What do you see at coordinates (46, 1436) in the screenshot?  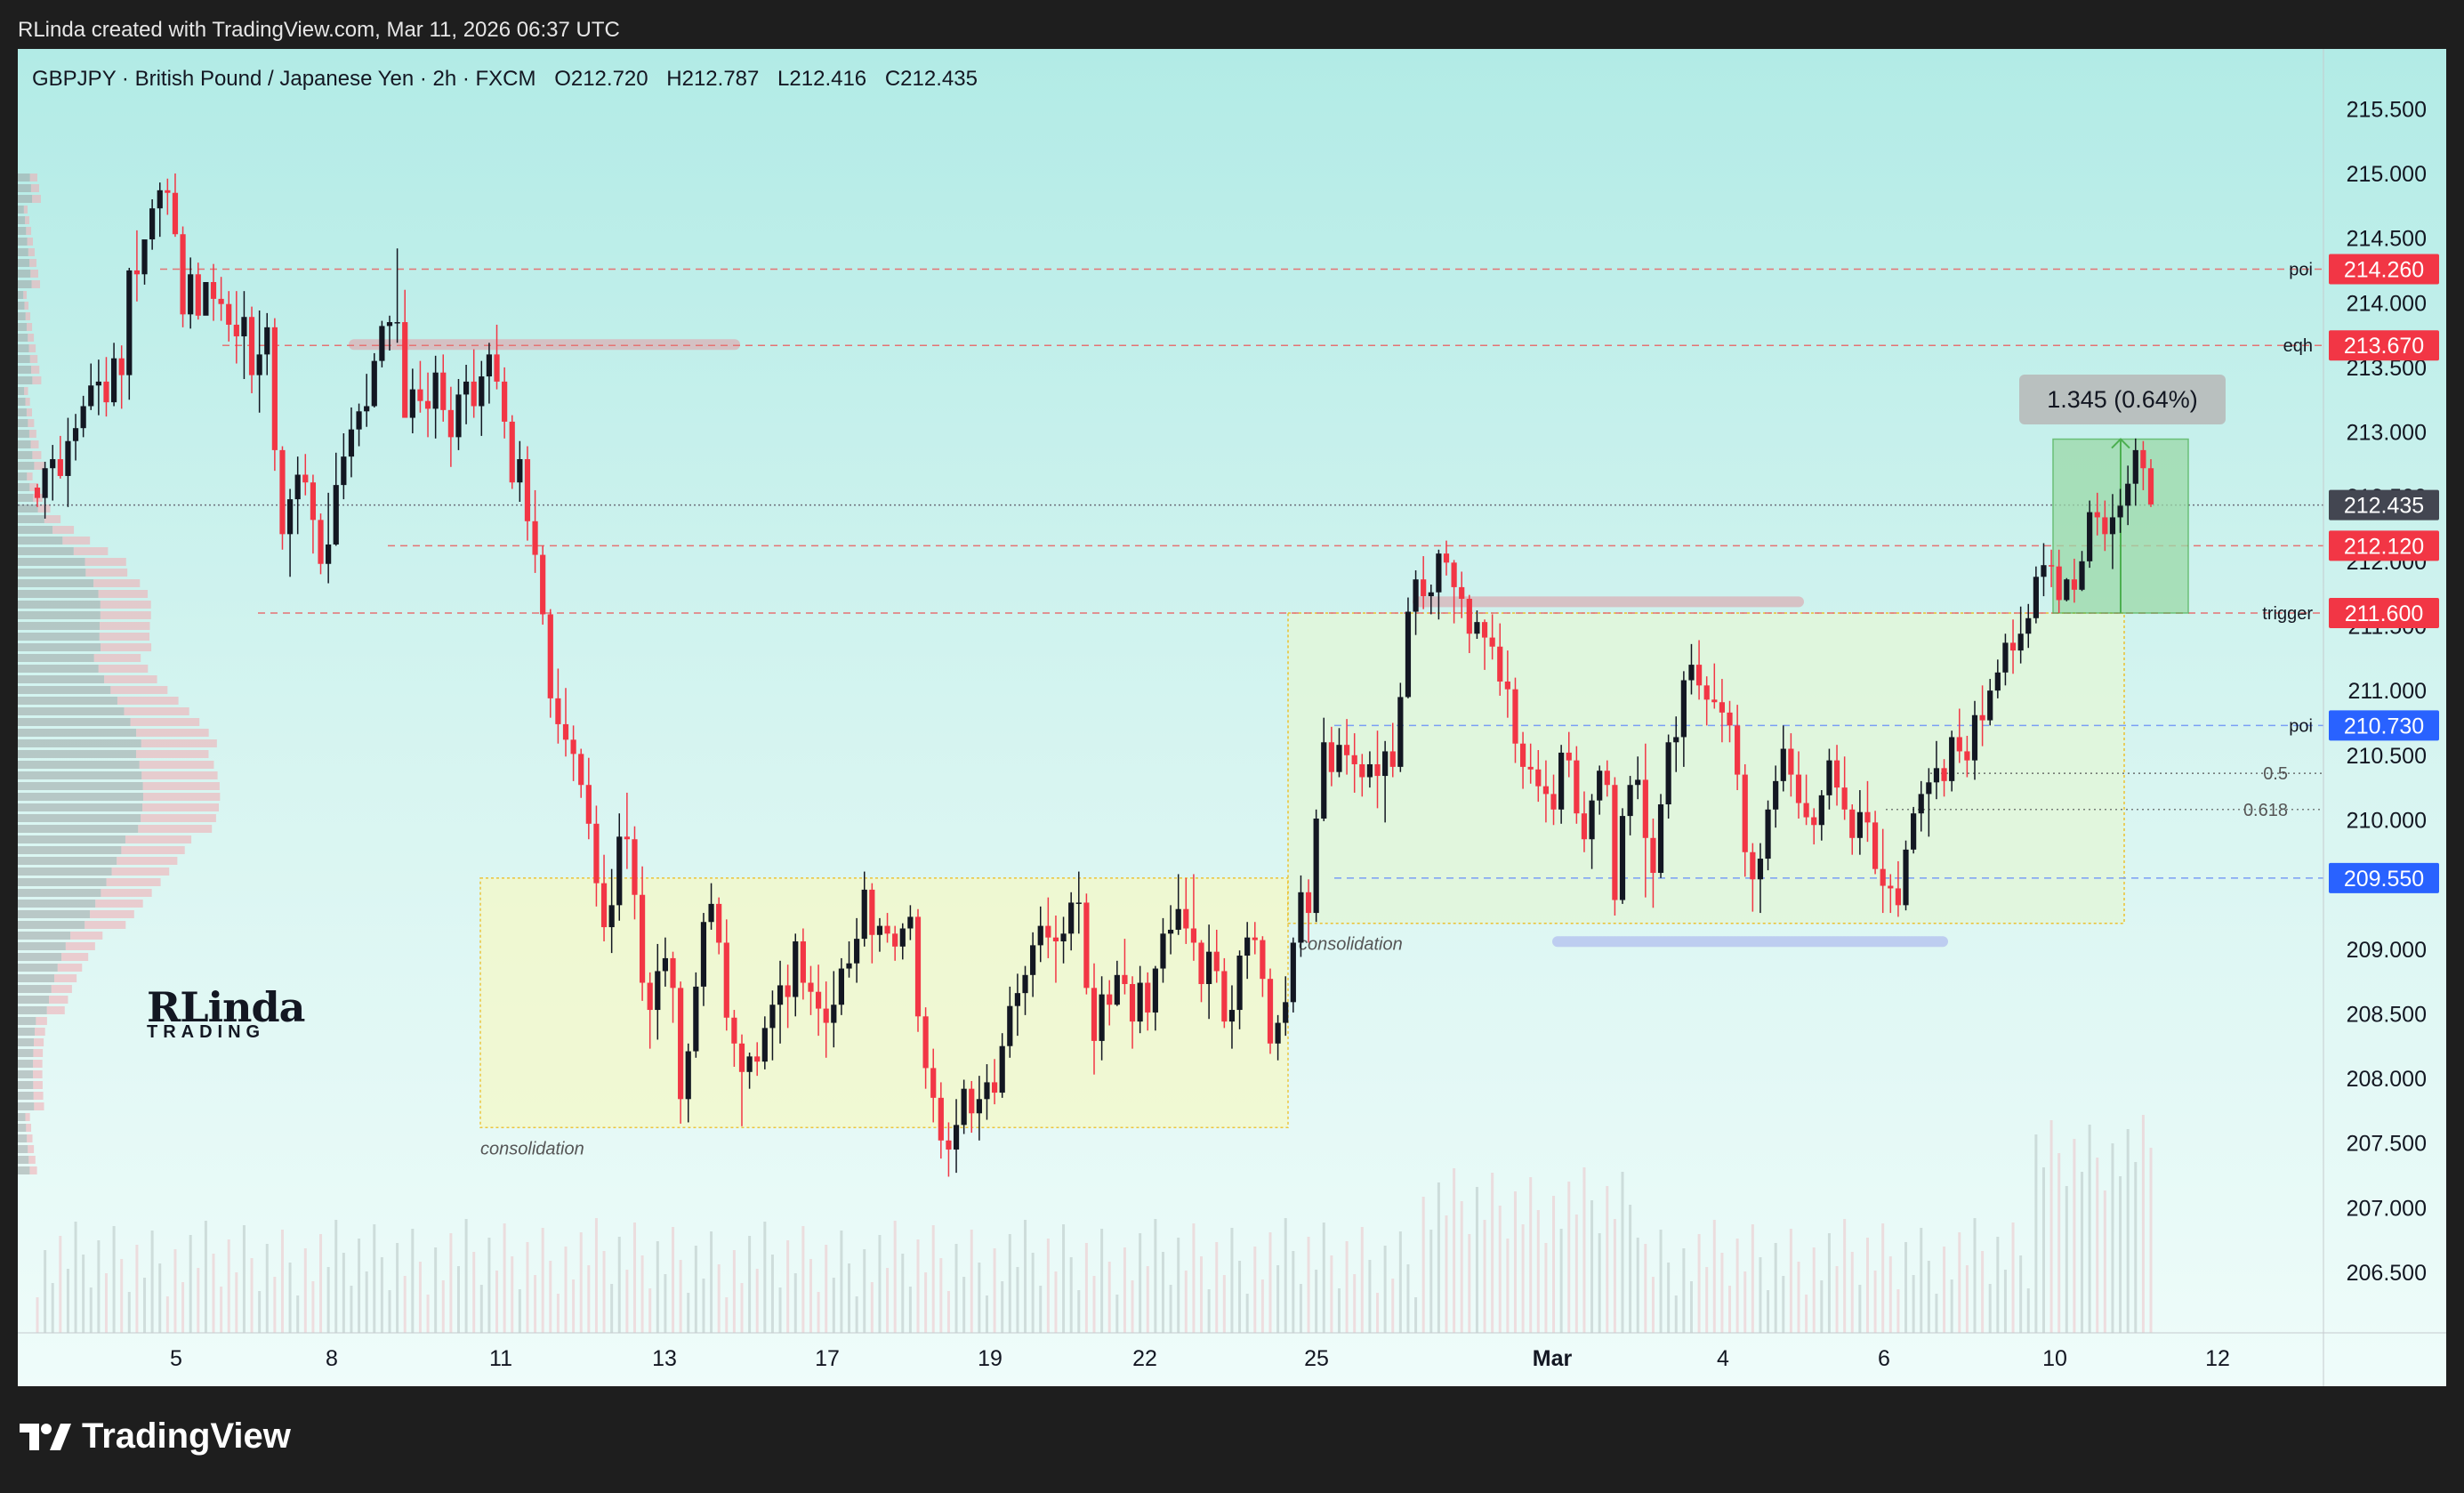 I see `tradingview-logo-icon` at bounding box center [46, 1436].